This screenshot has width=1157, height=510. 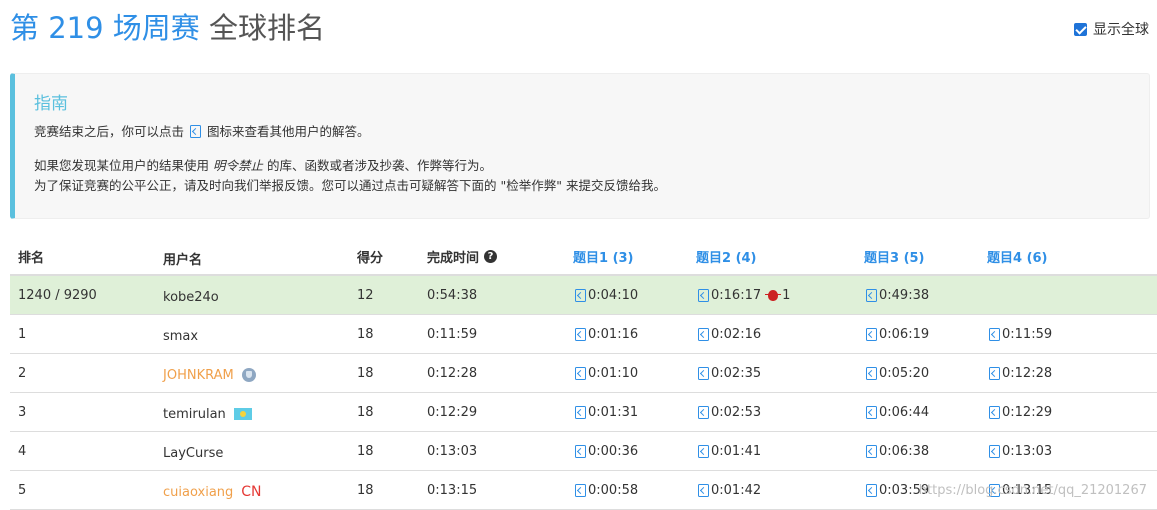 What do you see at coordinates (613, 295) in the screenshot?
I see `q1-time: 0:04:10` at bounding box center [613, 295].